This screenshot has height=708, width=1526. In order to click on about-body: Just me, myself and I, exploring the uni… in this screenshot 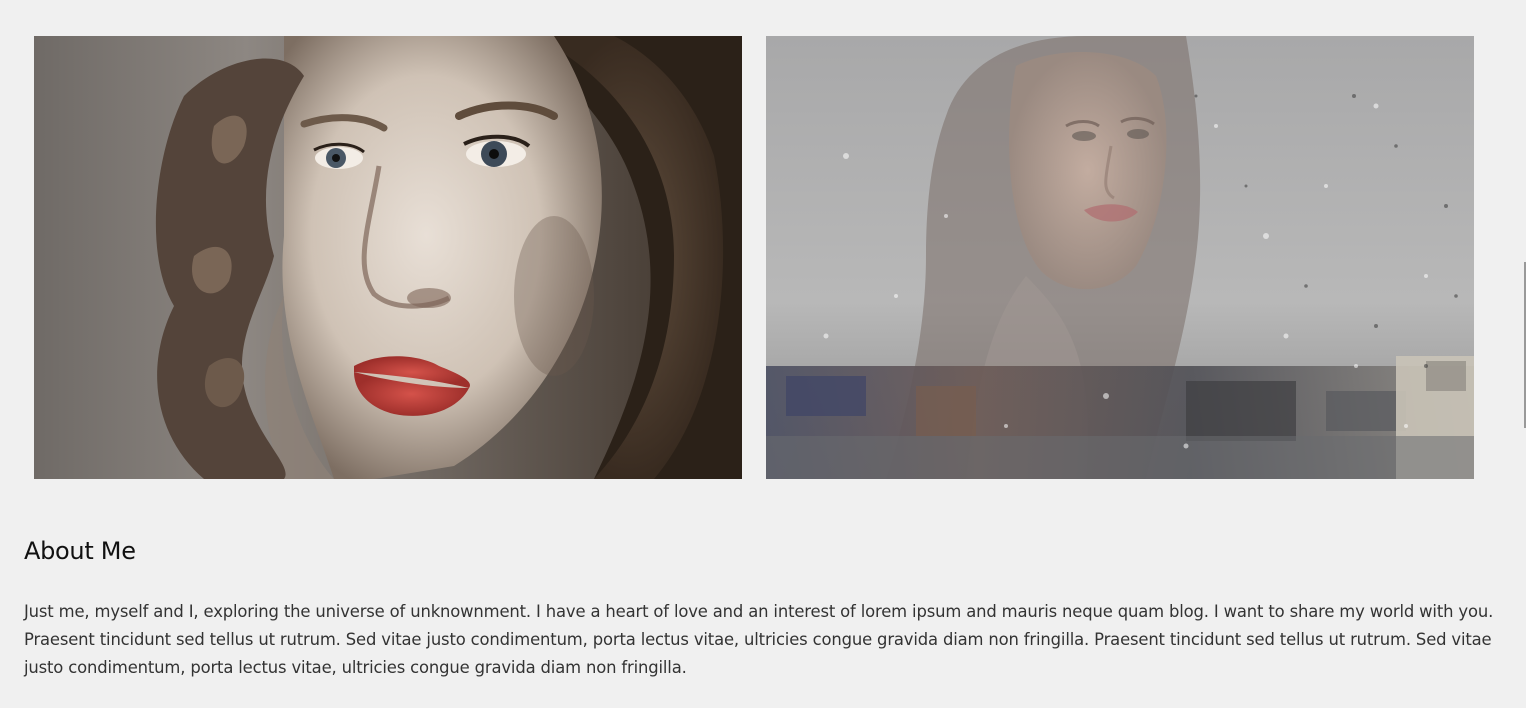, I will do `click(759, 639)`.